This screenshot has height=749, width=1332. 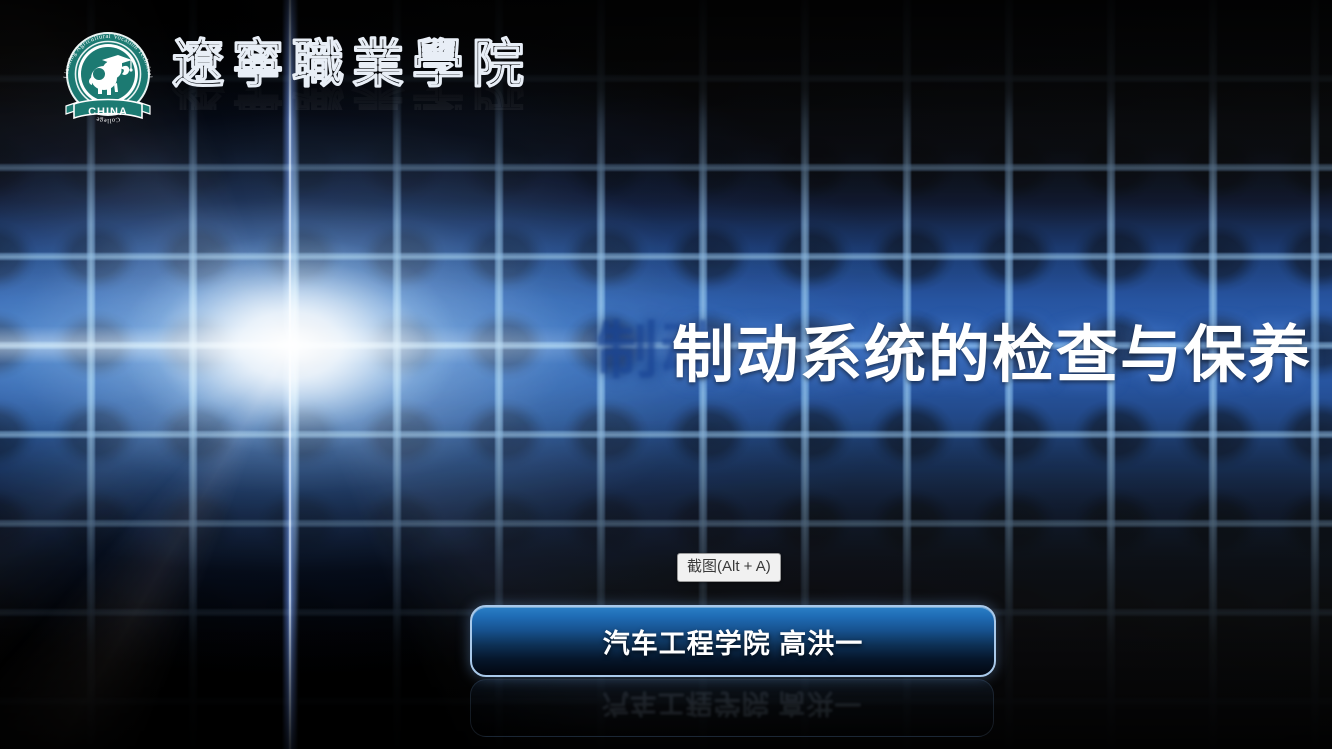 I want to click on slide-title: 制动系统的检查与保养, so click(x=992, y=355).